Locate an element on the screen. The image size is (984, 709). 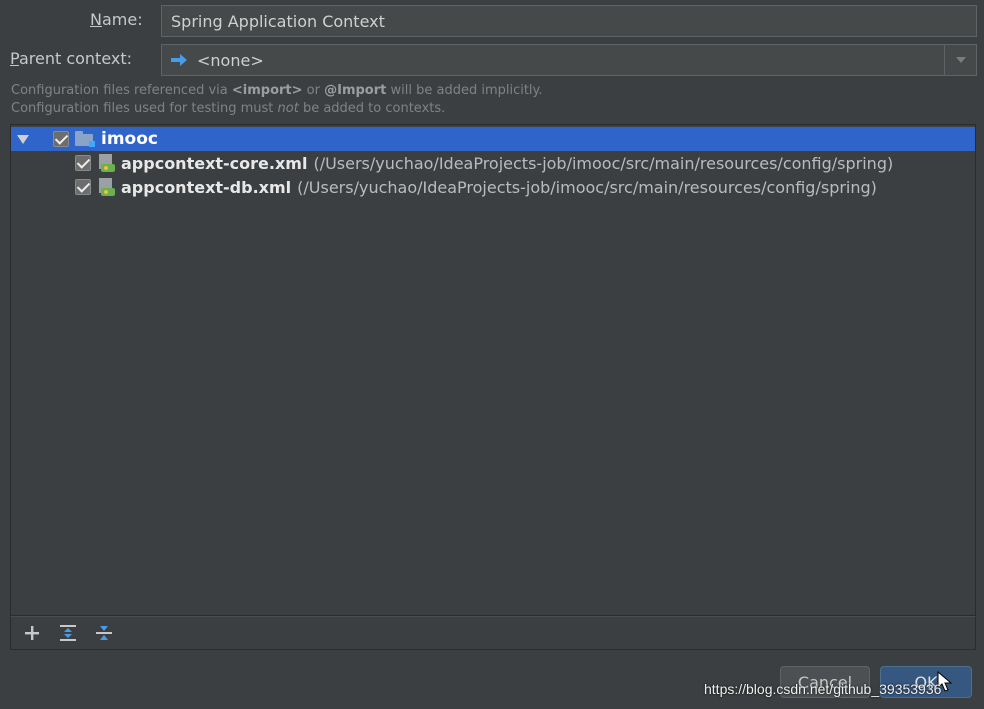
file-name: appcontext-db.xml is located at coordinates (206, 187).